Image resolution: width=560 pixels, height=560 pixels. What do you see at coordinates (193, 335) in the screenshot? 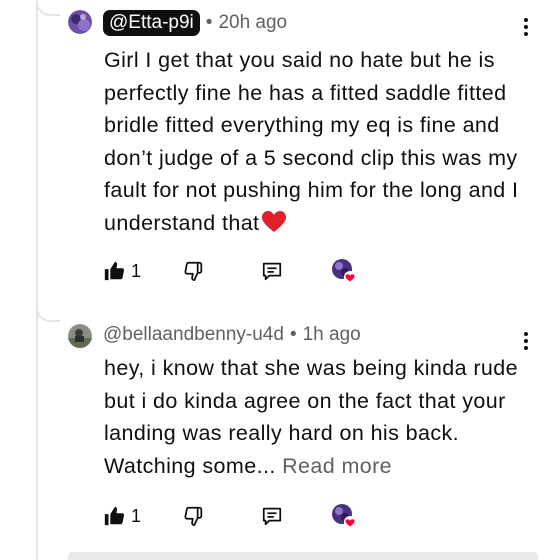
I see `comment-author: @bellaandbenny-u4d` at bounding box center [193, 335].